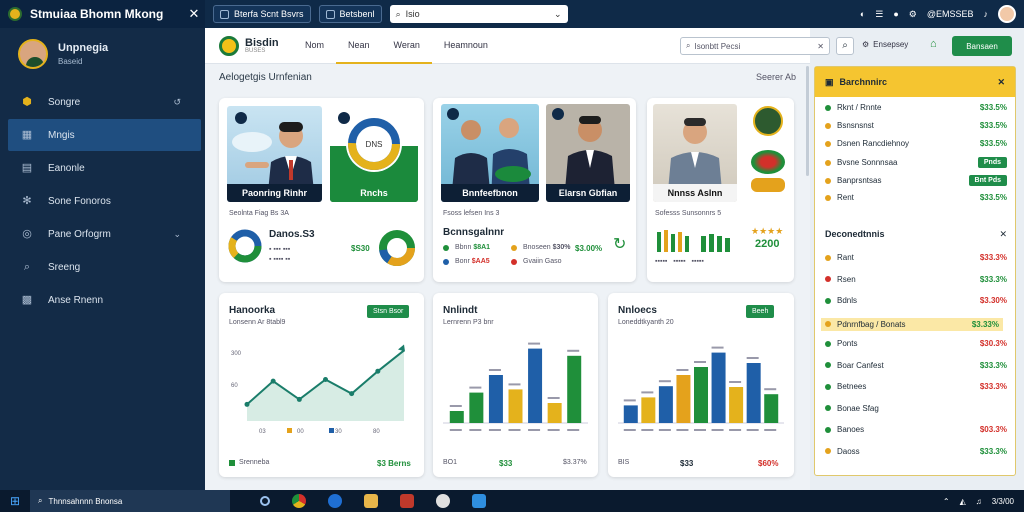 This screenshot has height=512, width=1024. Describe the element at coordinates (979, 501) in the screenshot. I see `volume-icon: ♫` at that location.